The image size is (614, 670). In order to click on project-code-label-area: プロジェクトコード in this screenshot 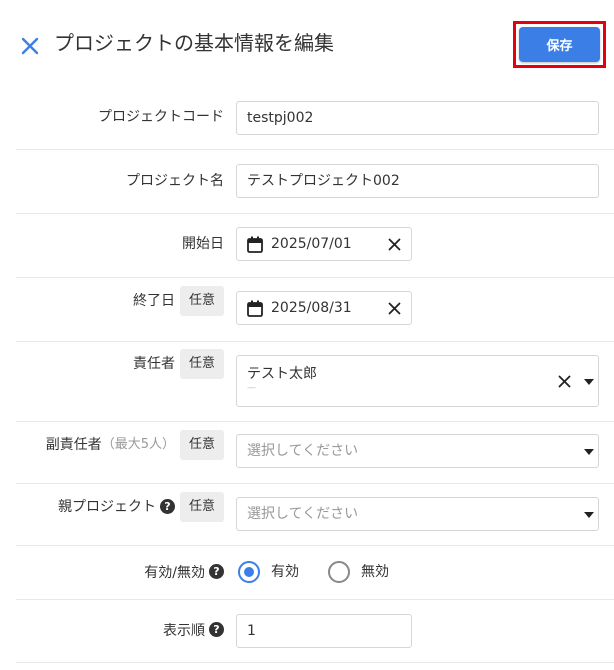, I will do `click(161, 117)`.